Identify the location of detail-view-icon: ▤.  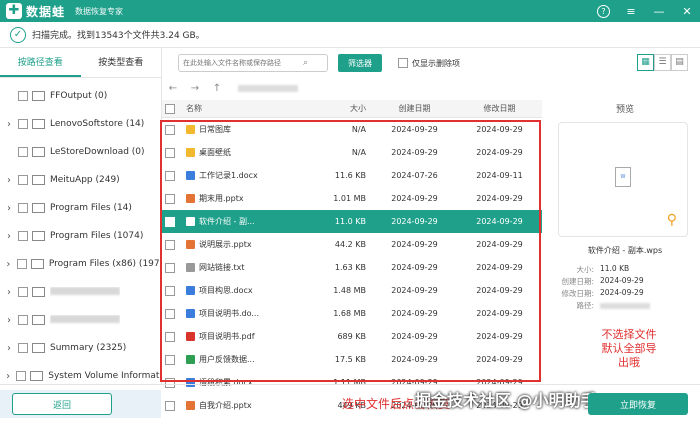
(679, 62).